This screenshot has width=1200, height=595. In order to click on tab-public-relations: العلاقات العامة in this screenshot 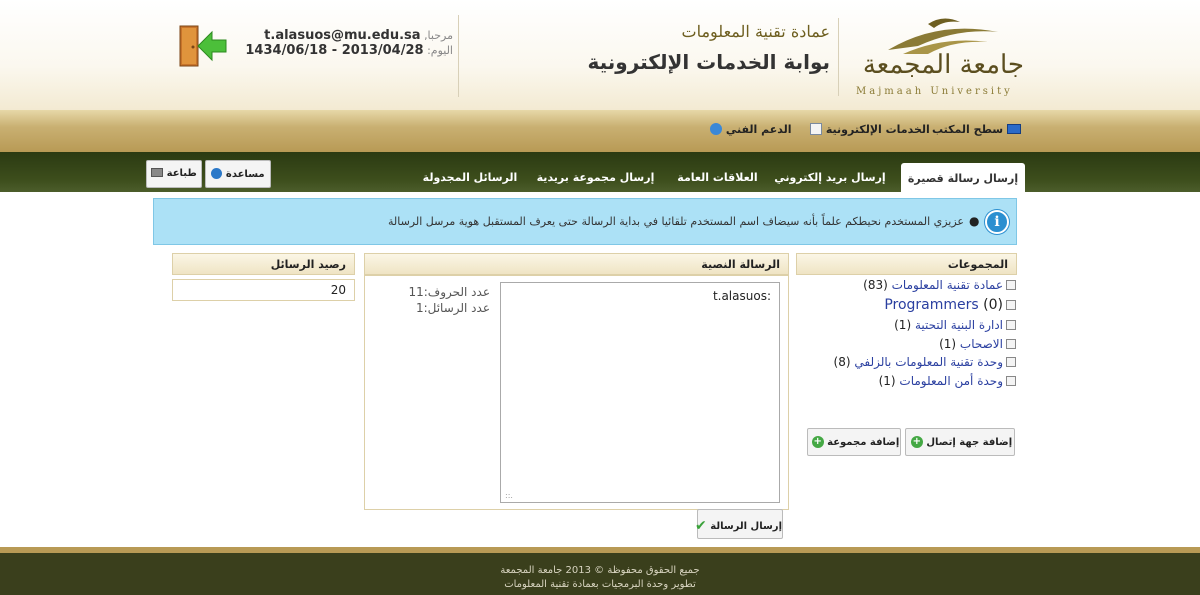, I will do `click(717, 177)`.